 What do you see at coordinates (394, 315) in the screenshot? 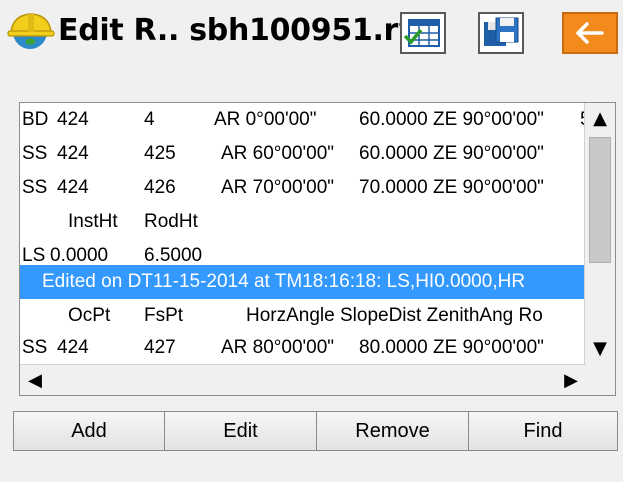
I see `cell: HorzAngle SlopeDist ZenithAng Ro` at bounding box center [394, 315].